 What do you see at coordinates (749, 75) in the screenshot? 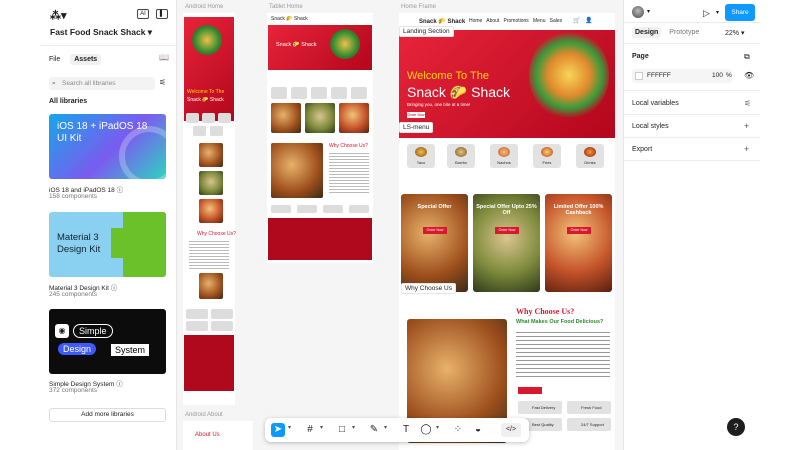
I see `eye-icon: 👁` at bounding box center [749, 75].